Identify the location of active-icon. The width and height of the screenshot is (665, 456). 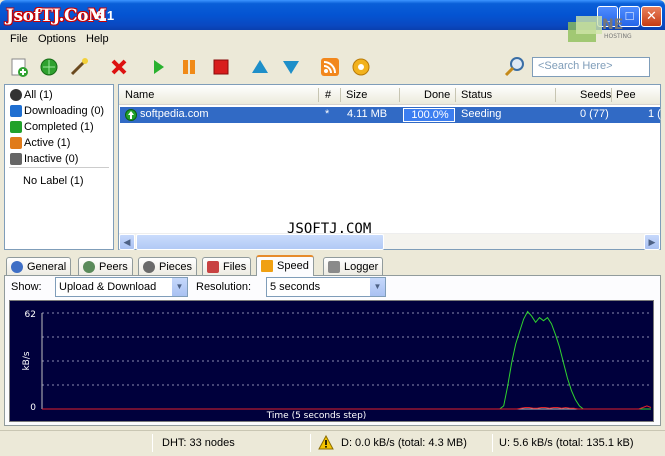
(16, 143).